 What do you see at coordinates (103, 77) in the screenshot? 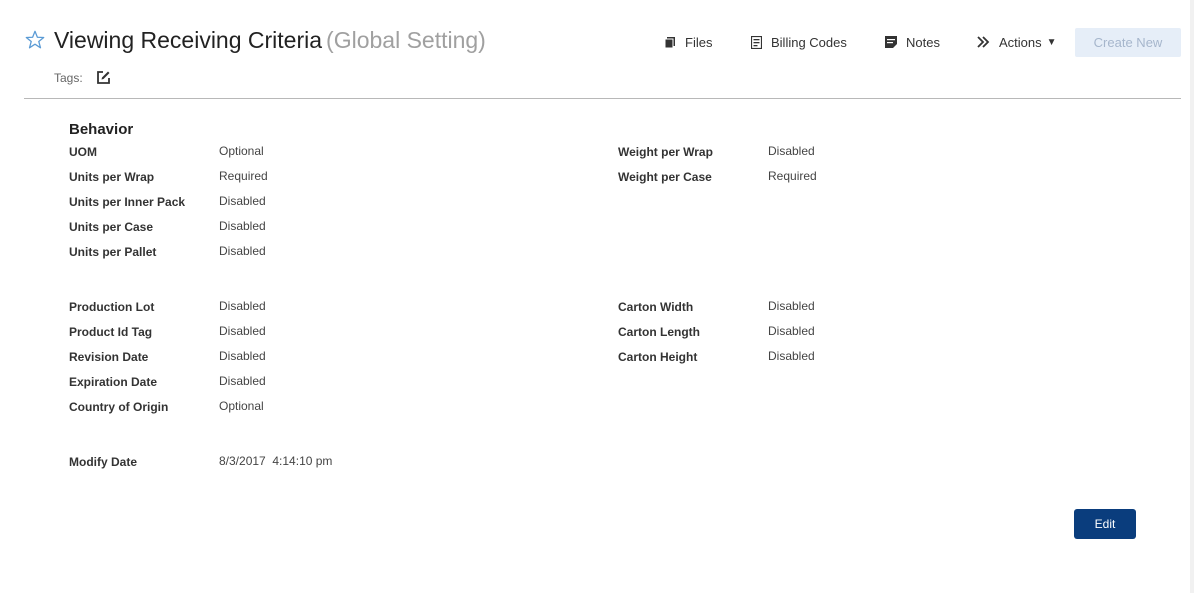
I see `edit-tags-icon` at bounding box center [103, 77].